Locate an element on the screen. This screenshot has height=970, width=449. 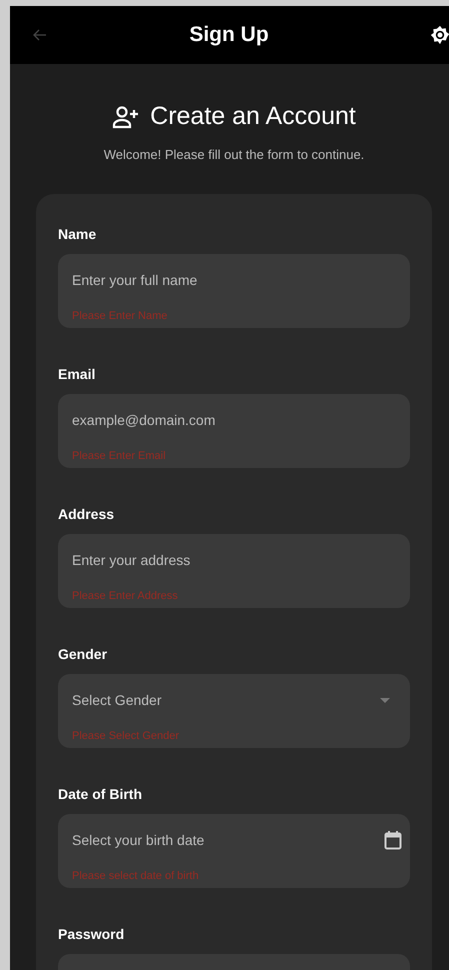
field-label: Date of Birth is located at coordinates (100, 794).